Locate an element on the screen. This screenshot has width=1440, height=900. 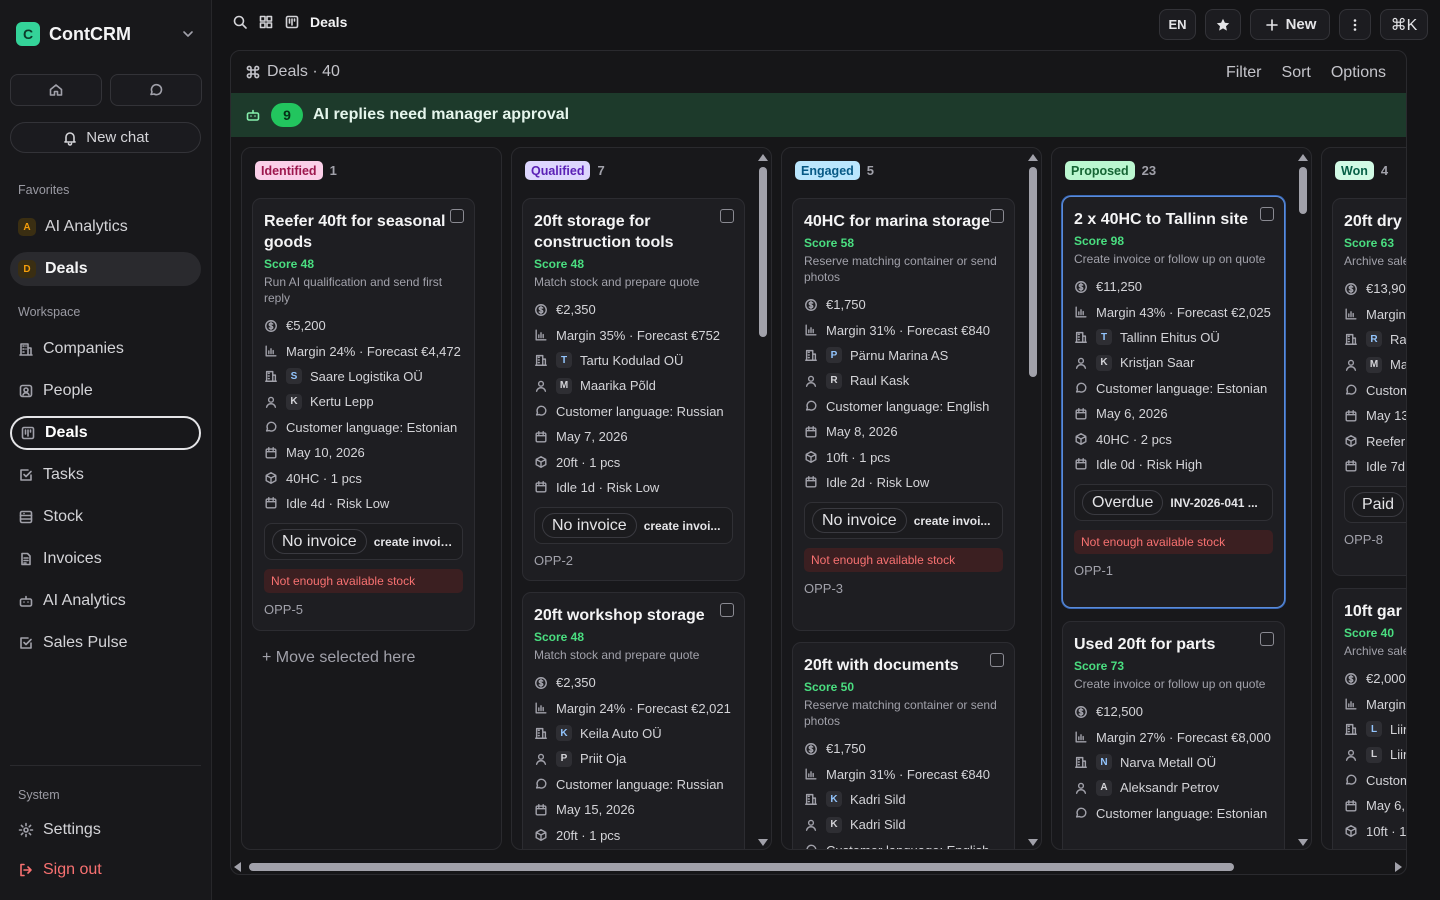
company-avatar: K is located at coordinates (834, 799).